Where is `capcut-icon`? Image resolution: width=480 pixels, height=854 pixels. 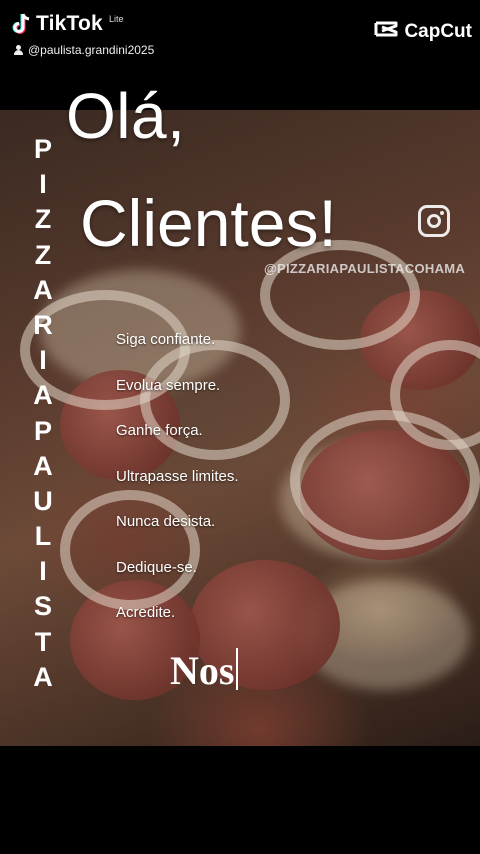
capcut-icon is located at coordinates (386, 31).